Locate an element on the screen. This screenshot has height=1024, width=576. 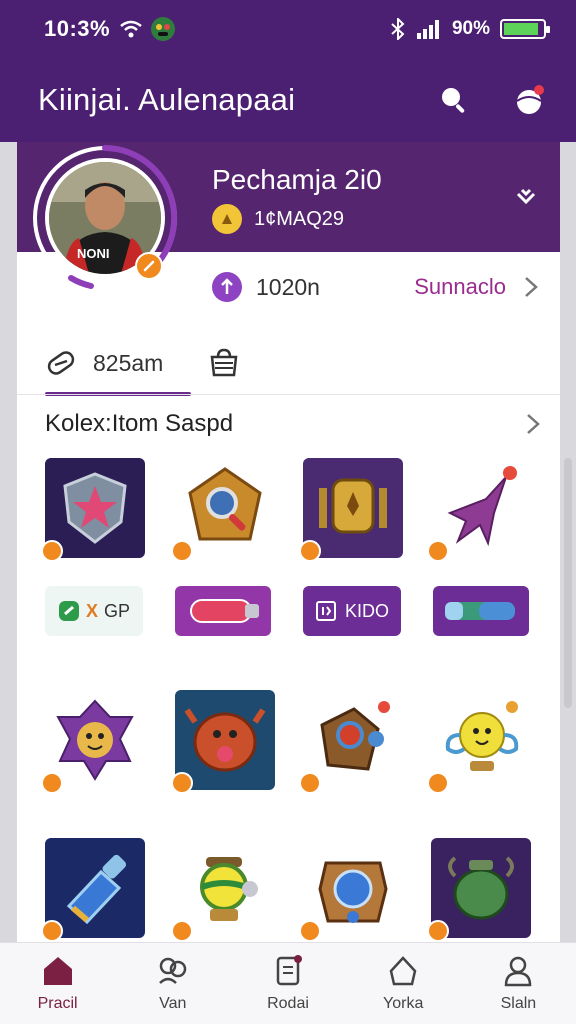
search-button is located at coordinates (454, 100).